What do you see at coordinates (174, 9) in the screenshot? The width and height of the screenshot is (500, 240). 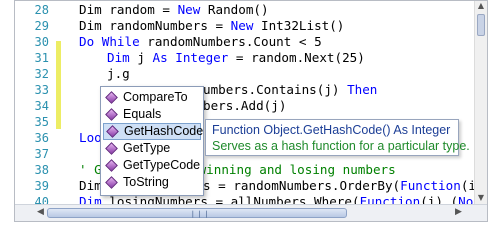 I see `code-line-28: Dim random = New Random()` at bounding box center [174, 9].